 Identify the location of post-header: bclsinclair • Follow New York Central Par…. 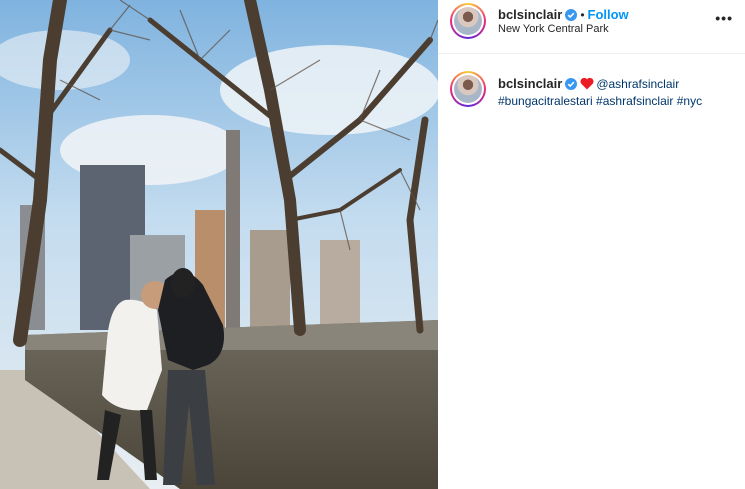
(591, 27).